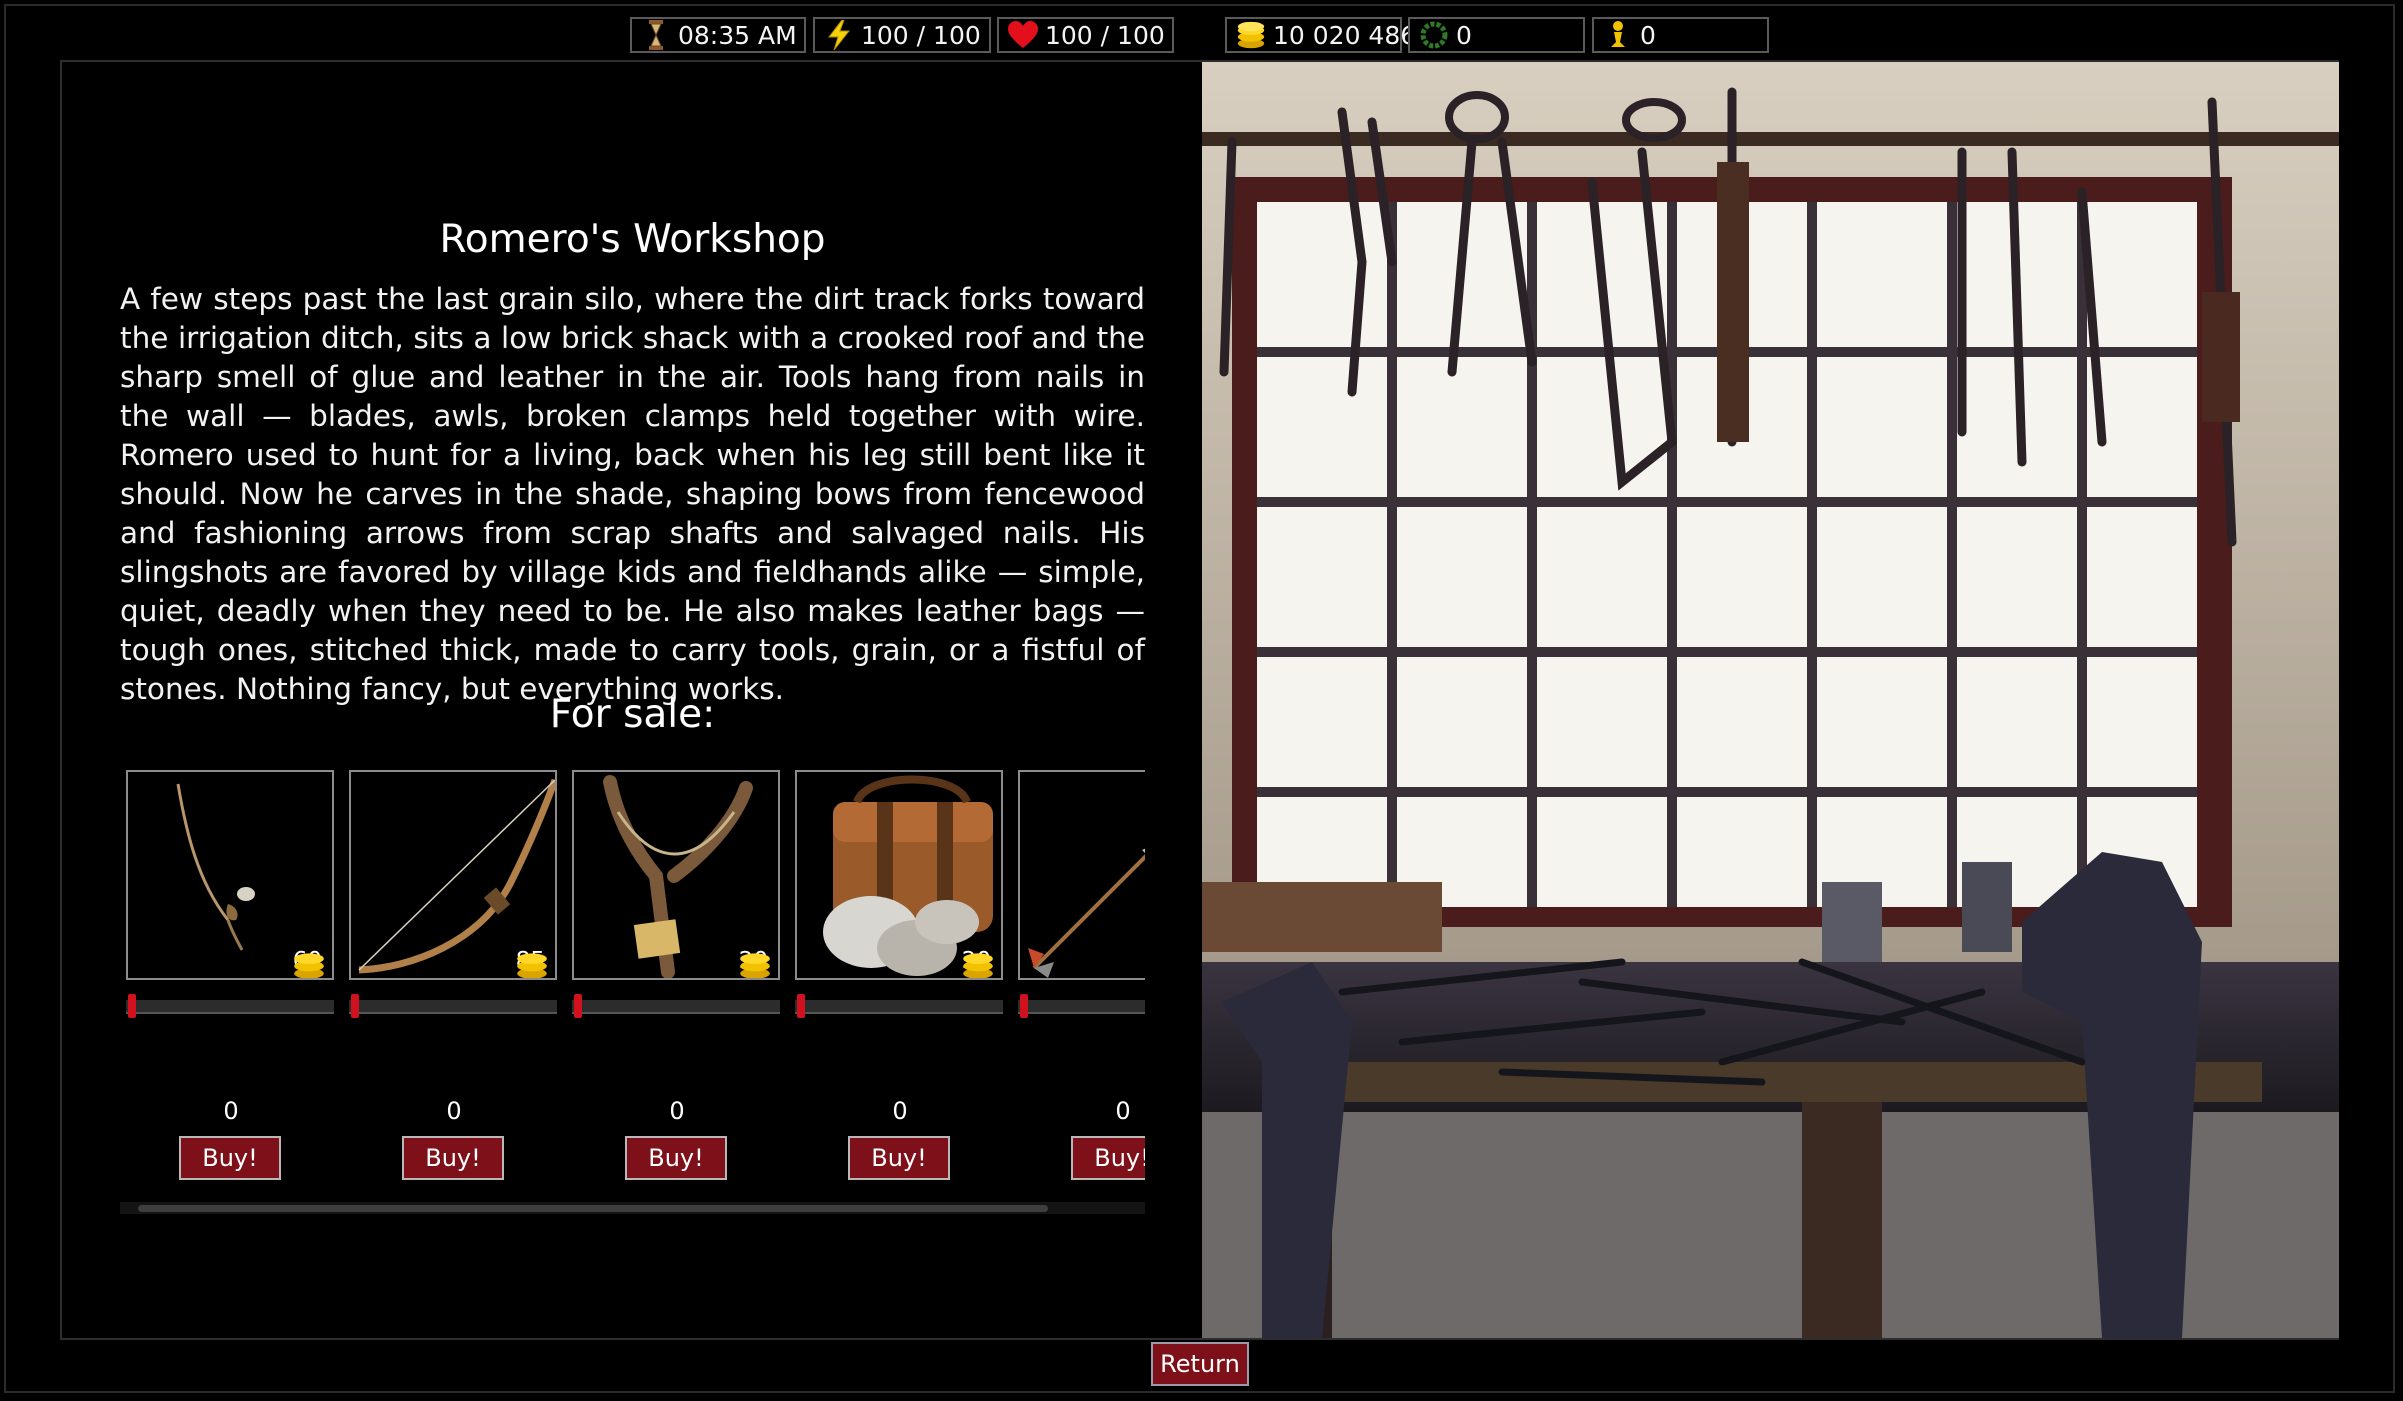 This screenshot has width=2403, height=1401. What do you see at coordinates (230, 875) in the screenshot?
I see `item-image: 60` at bounding box center [230, 875].